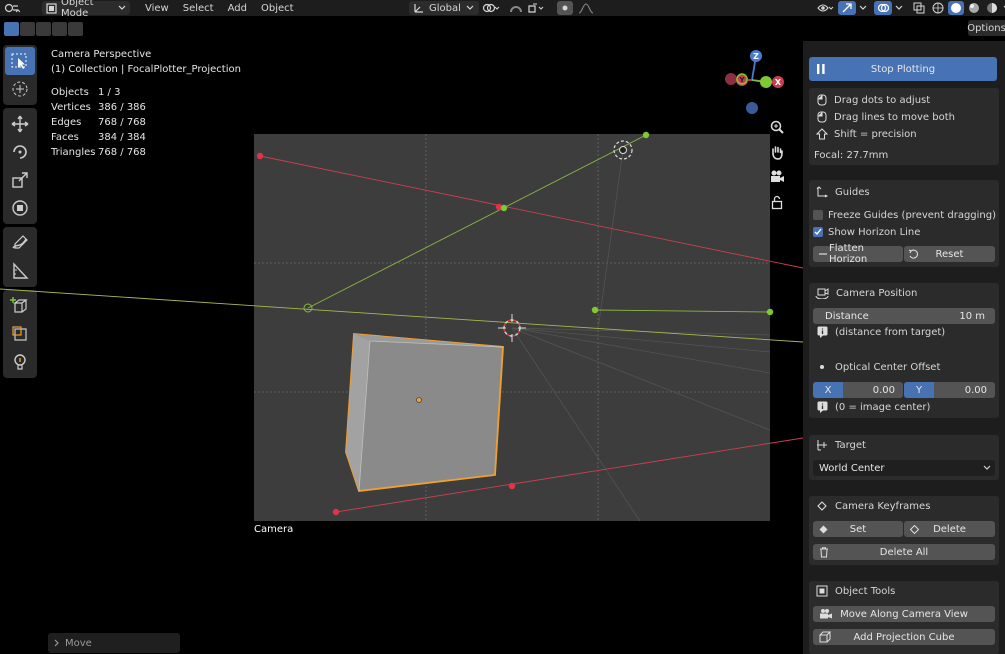 The image size is (1005, 654). What do you see at coordinates (777, 177) in the screenshot?
I see `camera-view-icon` at bounding box center [777, 177].